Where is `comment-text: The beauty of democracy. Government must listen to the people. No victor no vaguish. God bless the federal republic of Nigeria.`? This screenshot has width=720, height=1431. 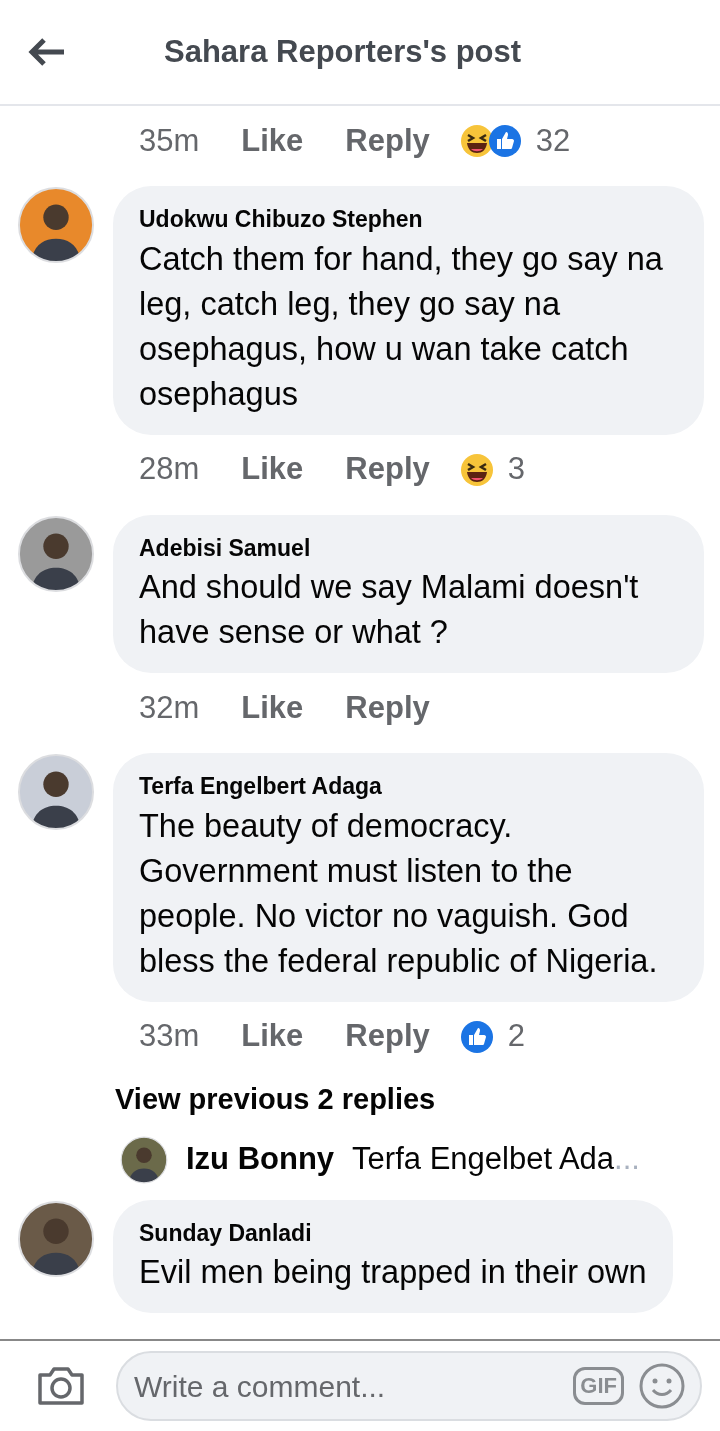
comment-text: The beauty of democracy. Government must listen to the people. No victor no vaguish. God bless the federal republic of Nigeria. is located at coordinates (399, 893).